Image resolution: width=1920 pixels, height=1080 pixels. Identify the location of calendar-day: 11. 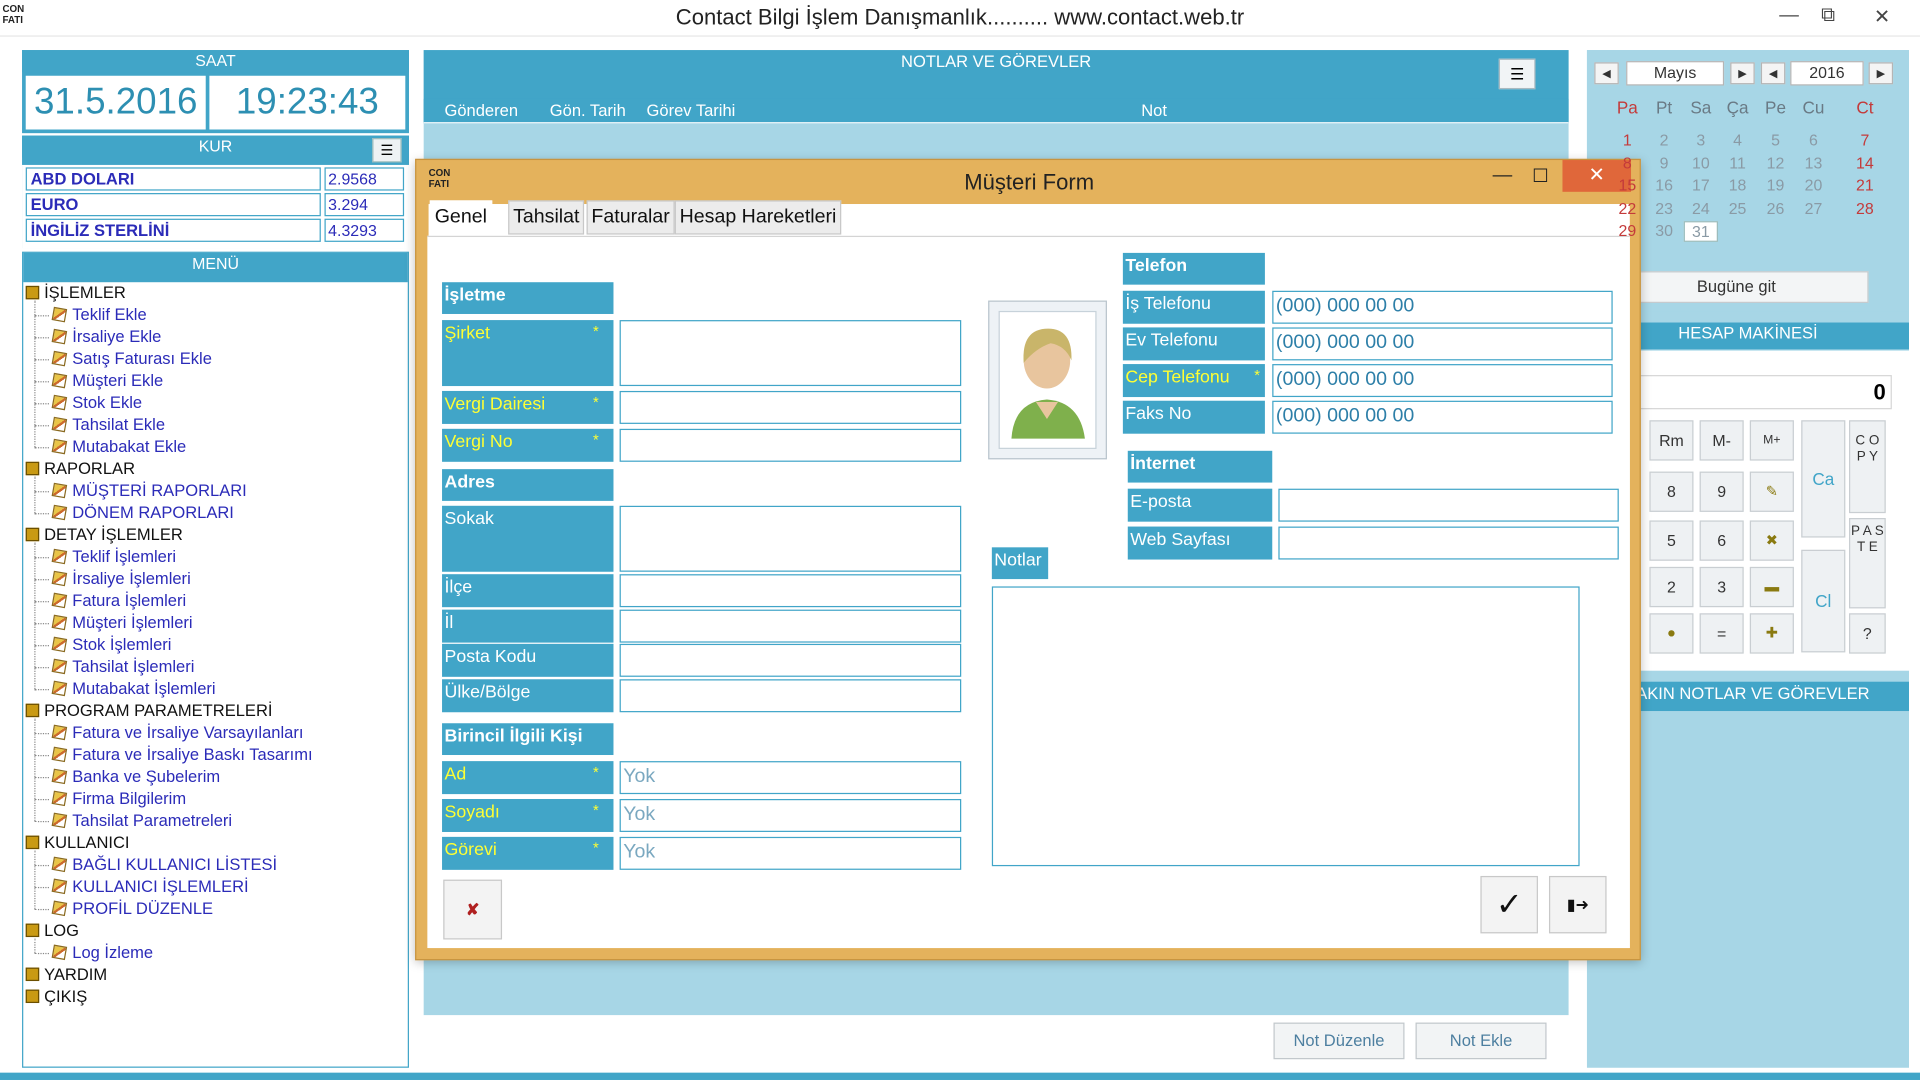
(1737, 162).